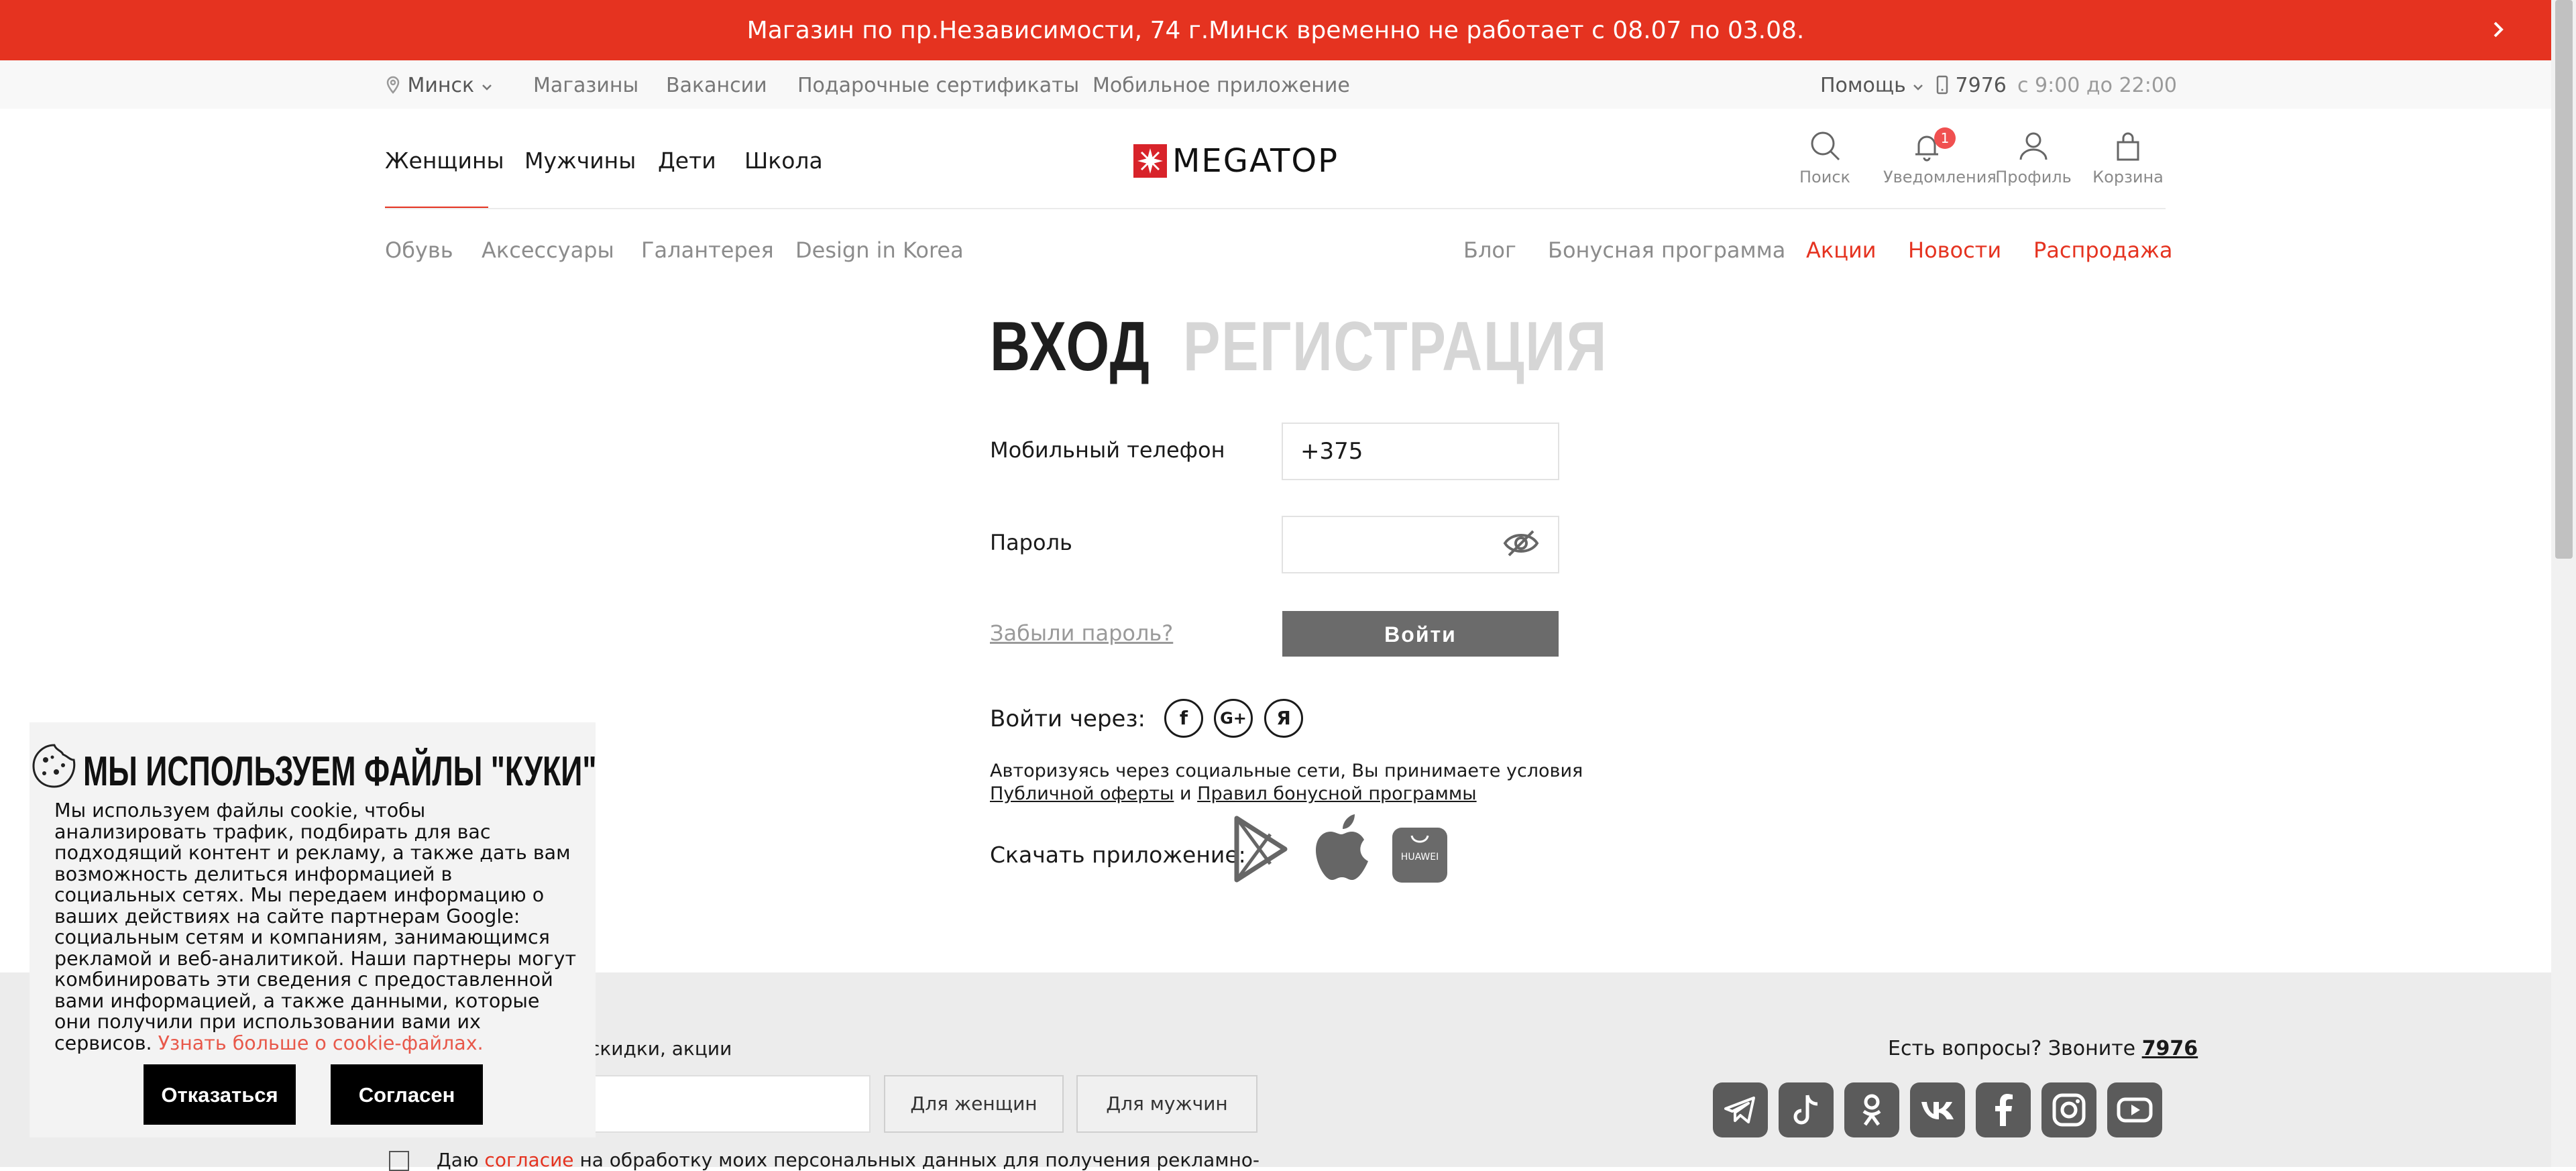 The image size is (2576, 1171). Describe the element at coordinates (220, 1094) in the screenshot. I see `cookie-decline-button: Отказаться` at that location.